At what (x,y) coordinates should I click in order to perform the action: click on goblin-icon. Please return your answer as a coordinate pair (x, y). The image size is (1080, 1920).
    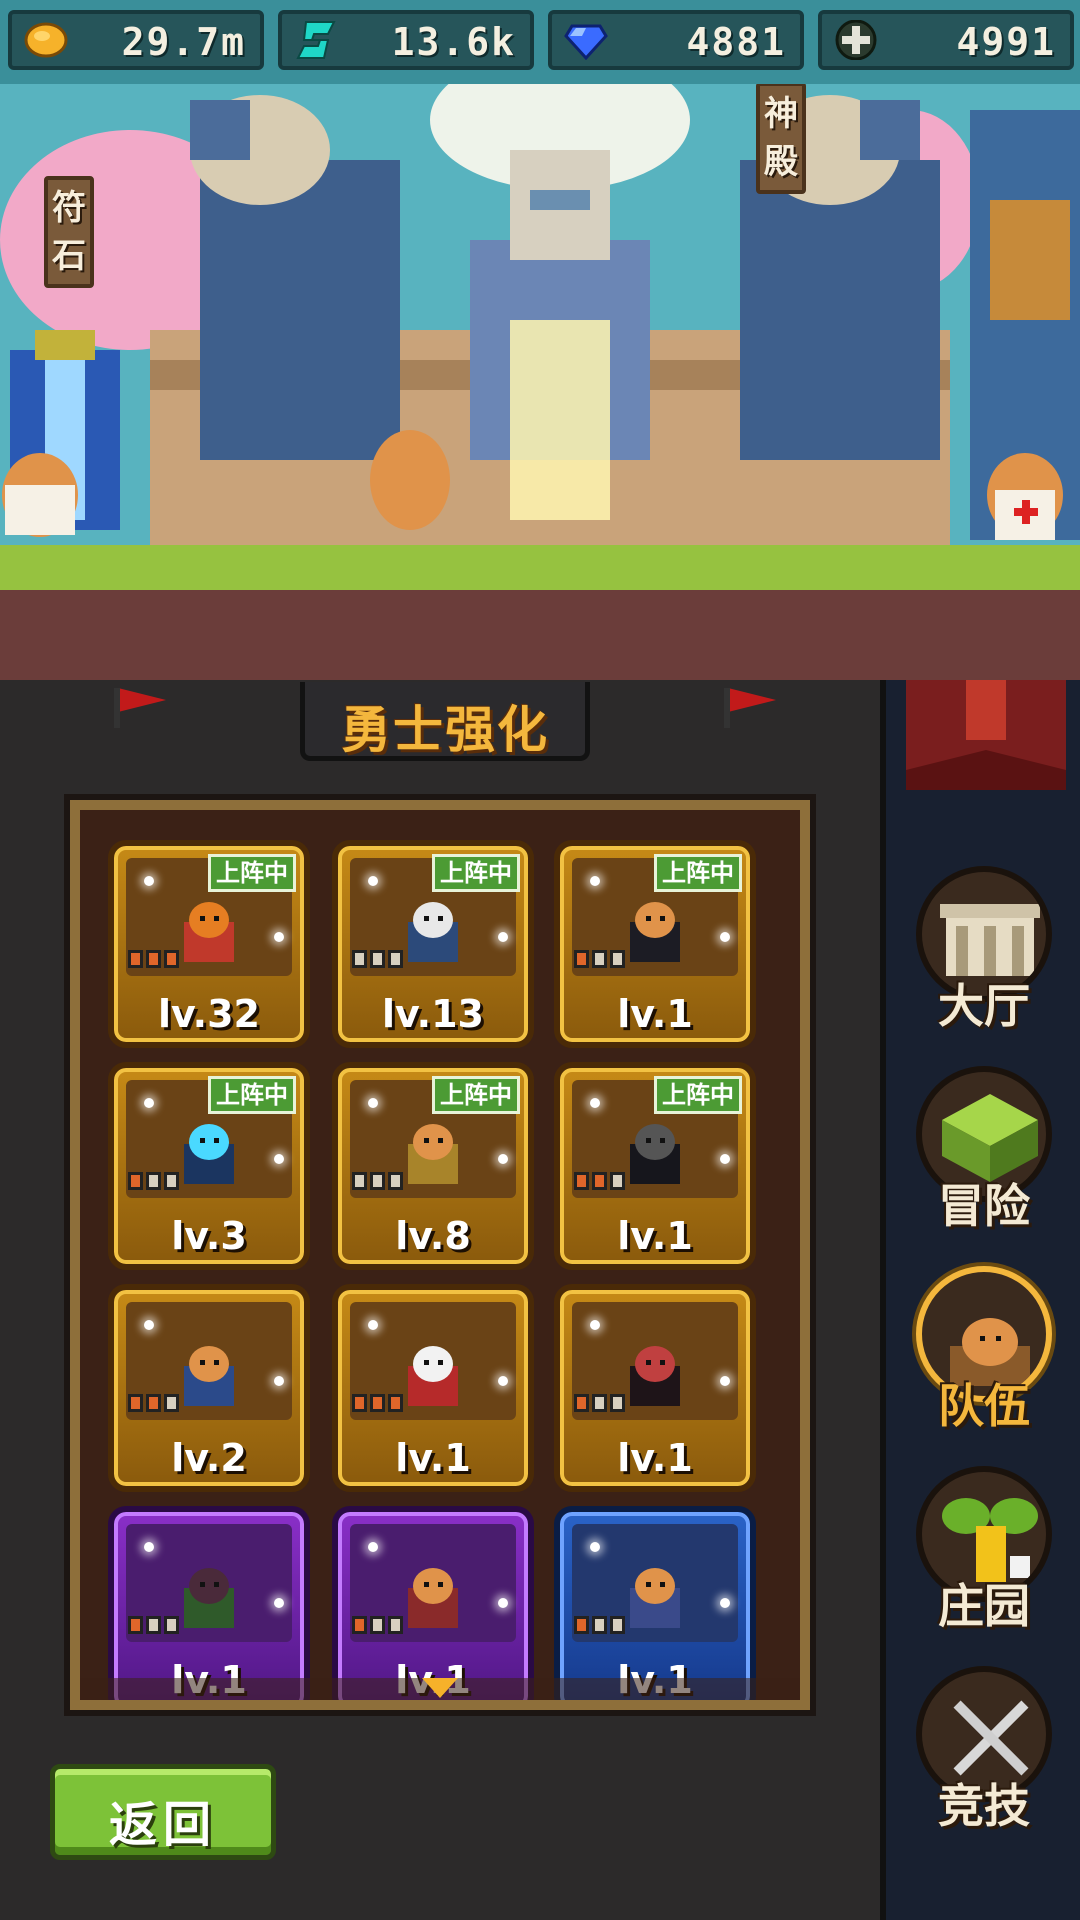
    Looking at the image, I should click on (209, 1598).